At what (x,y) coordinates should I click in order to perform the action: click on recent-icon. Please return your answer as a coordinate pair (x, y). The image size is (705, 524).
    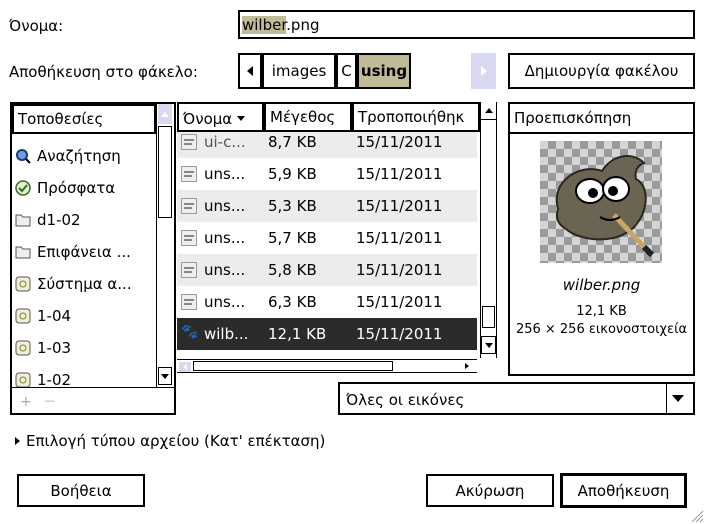
    Looking at the image, I should click on (23, 188).